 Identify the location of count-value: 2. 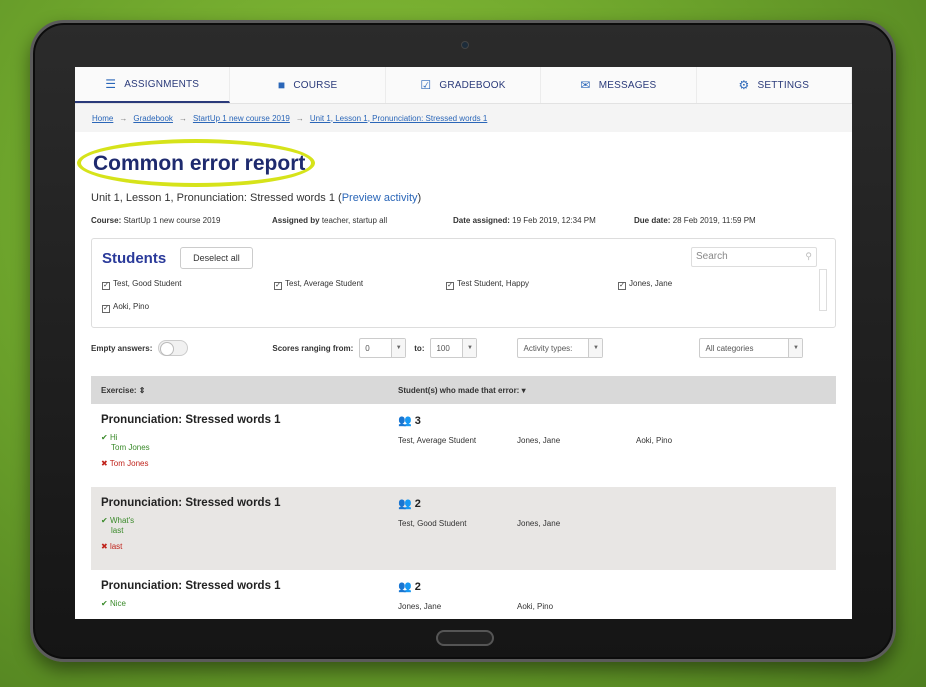
(417, 504).